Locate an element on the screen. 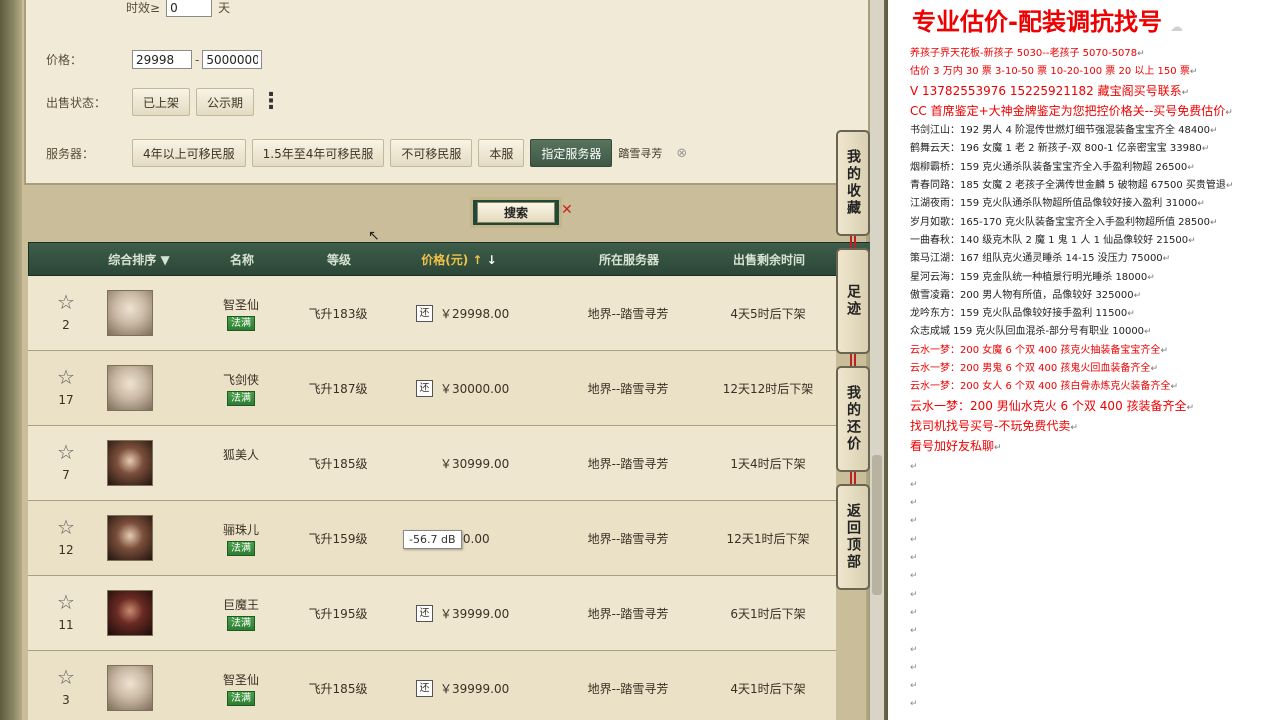 This screenshot has height=720, width=1280. search-button: 搜索 is located at coordinates (516, 212).